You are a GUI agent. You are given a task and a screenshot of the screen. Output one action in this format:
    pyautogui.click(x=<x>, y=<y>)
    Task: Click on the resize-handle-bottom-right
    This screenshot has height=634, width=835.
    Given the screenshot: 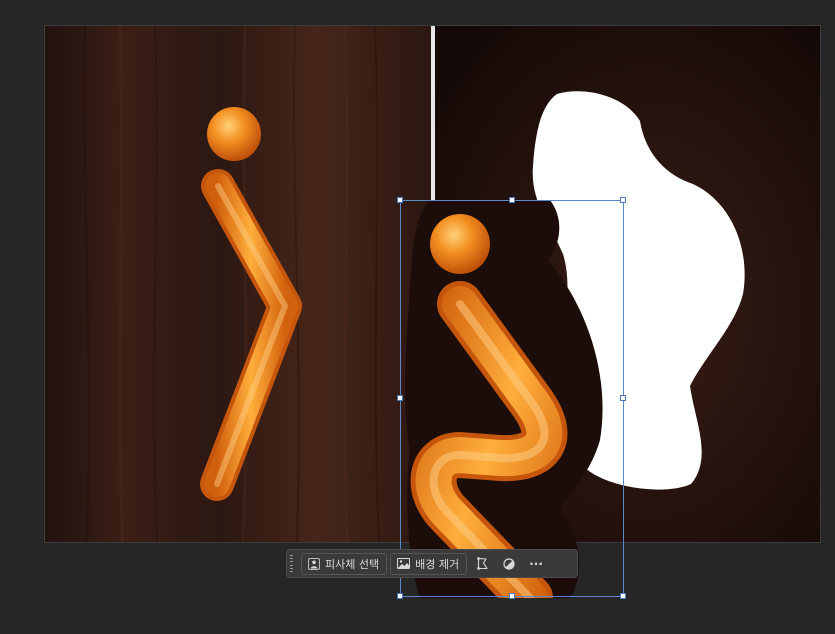 What is the action you would take?
    pyautogui.click(x=623, y=596)
    